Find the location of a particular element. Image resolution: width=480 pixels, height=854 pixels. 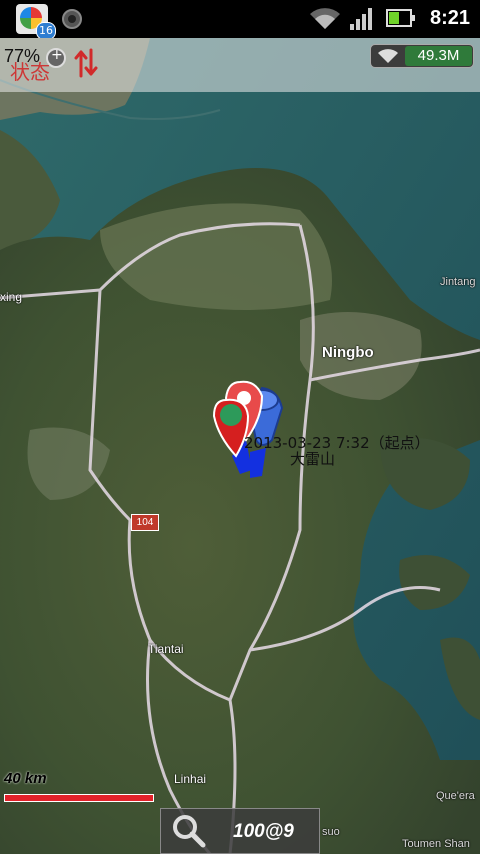

status-bar: 16 8:21 is located at coordinates (240, 20).